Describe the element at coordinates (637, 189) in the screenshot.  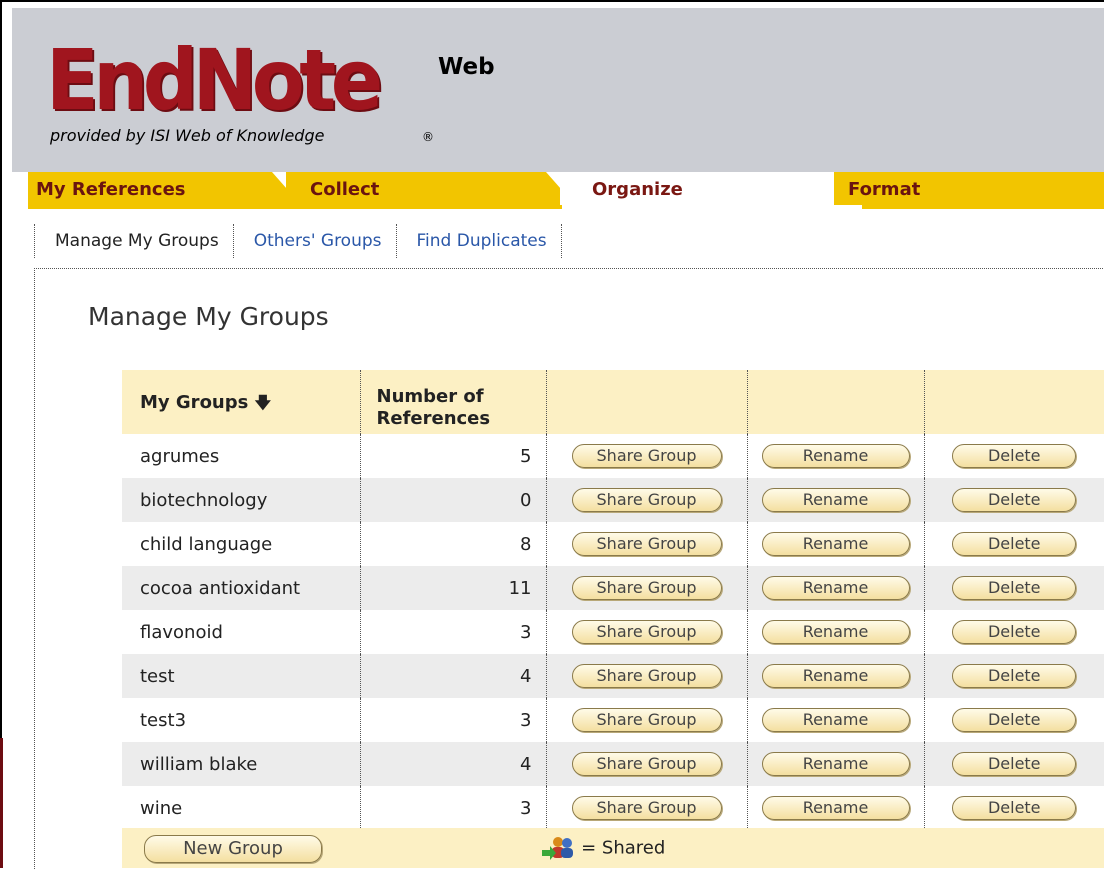
I see `tab-label: Organize` at that location.